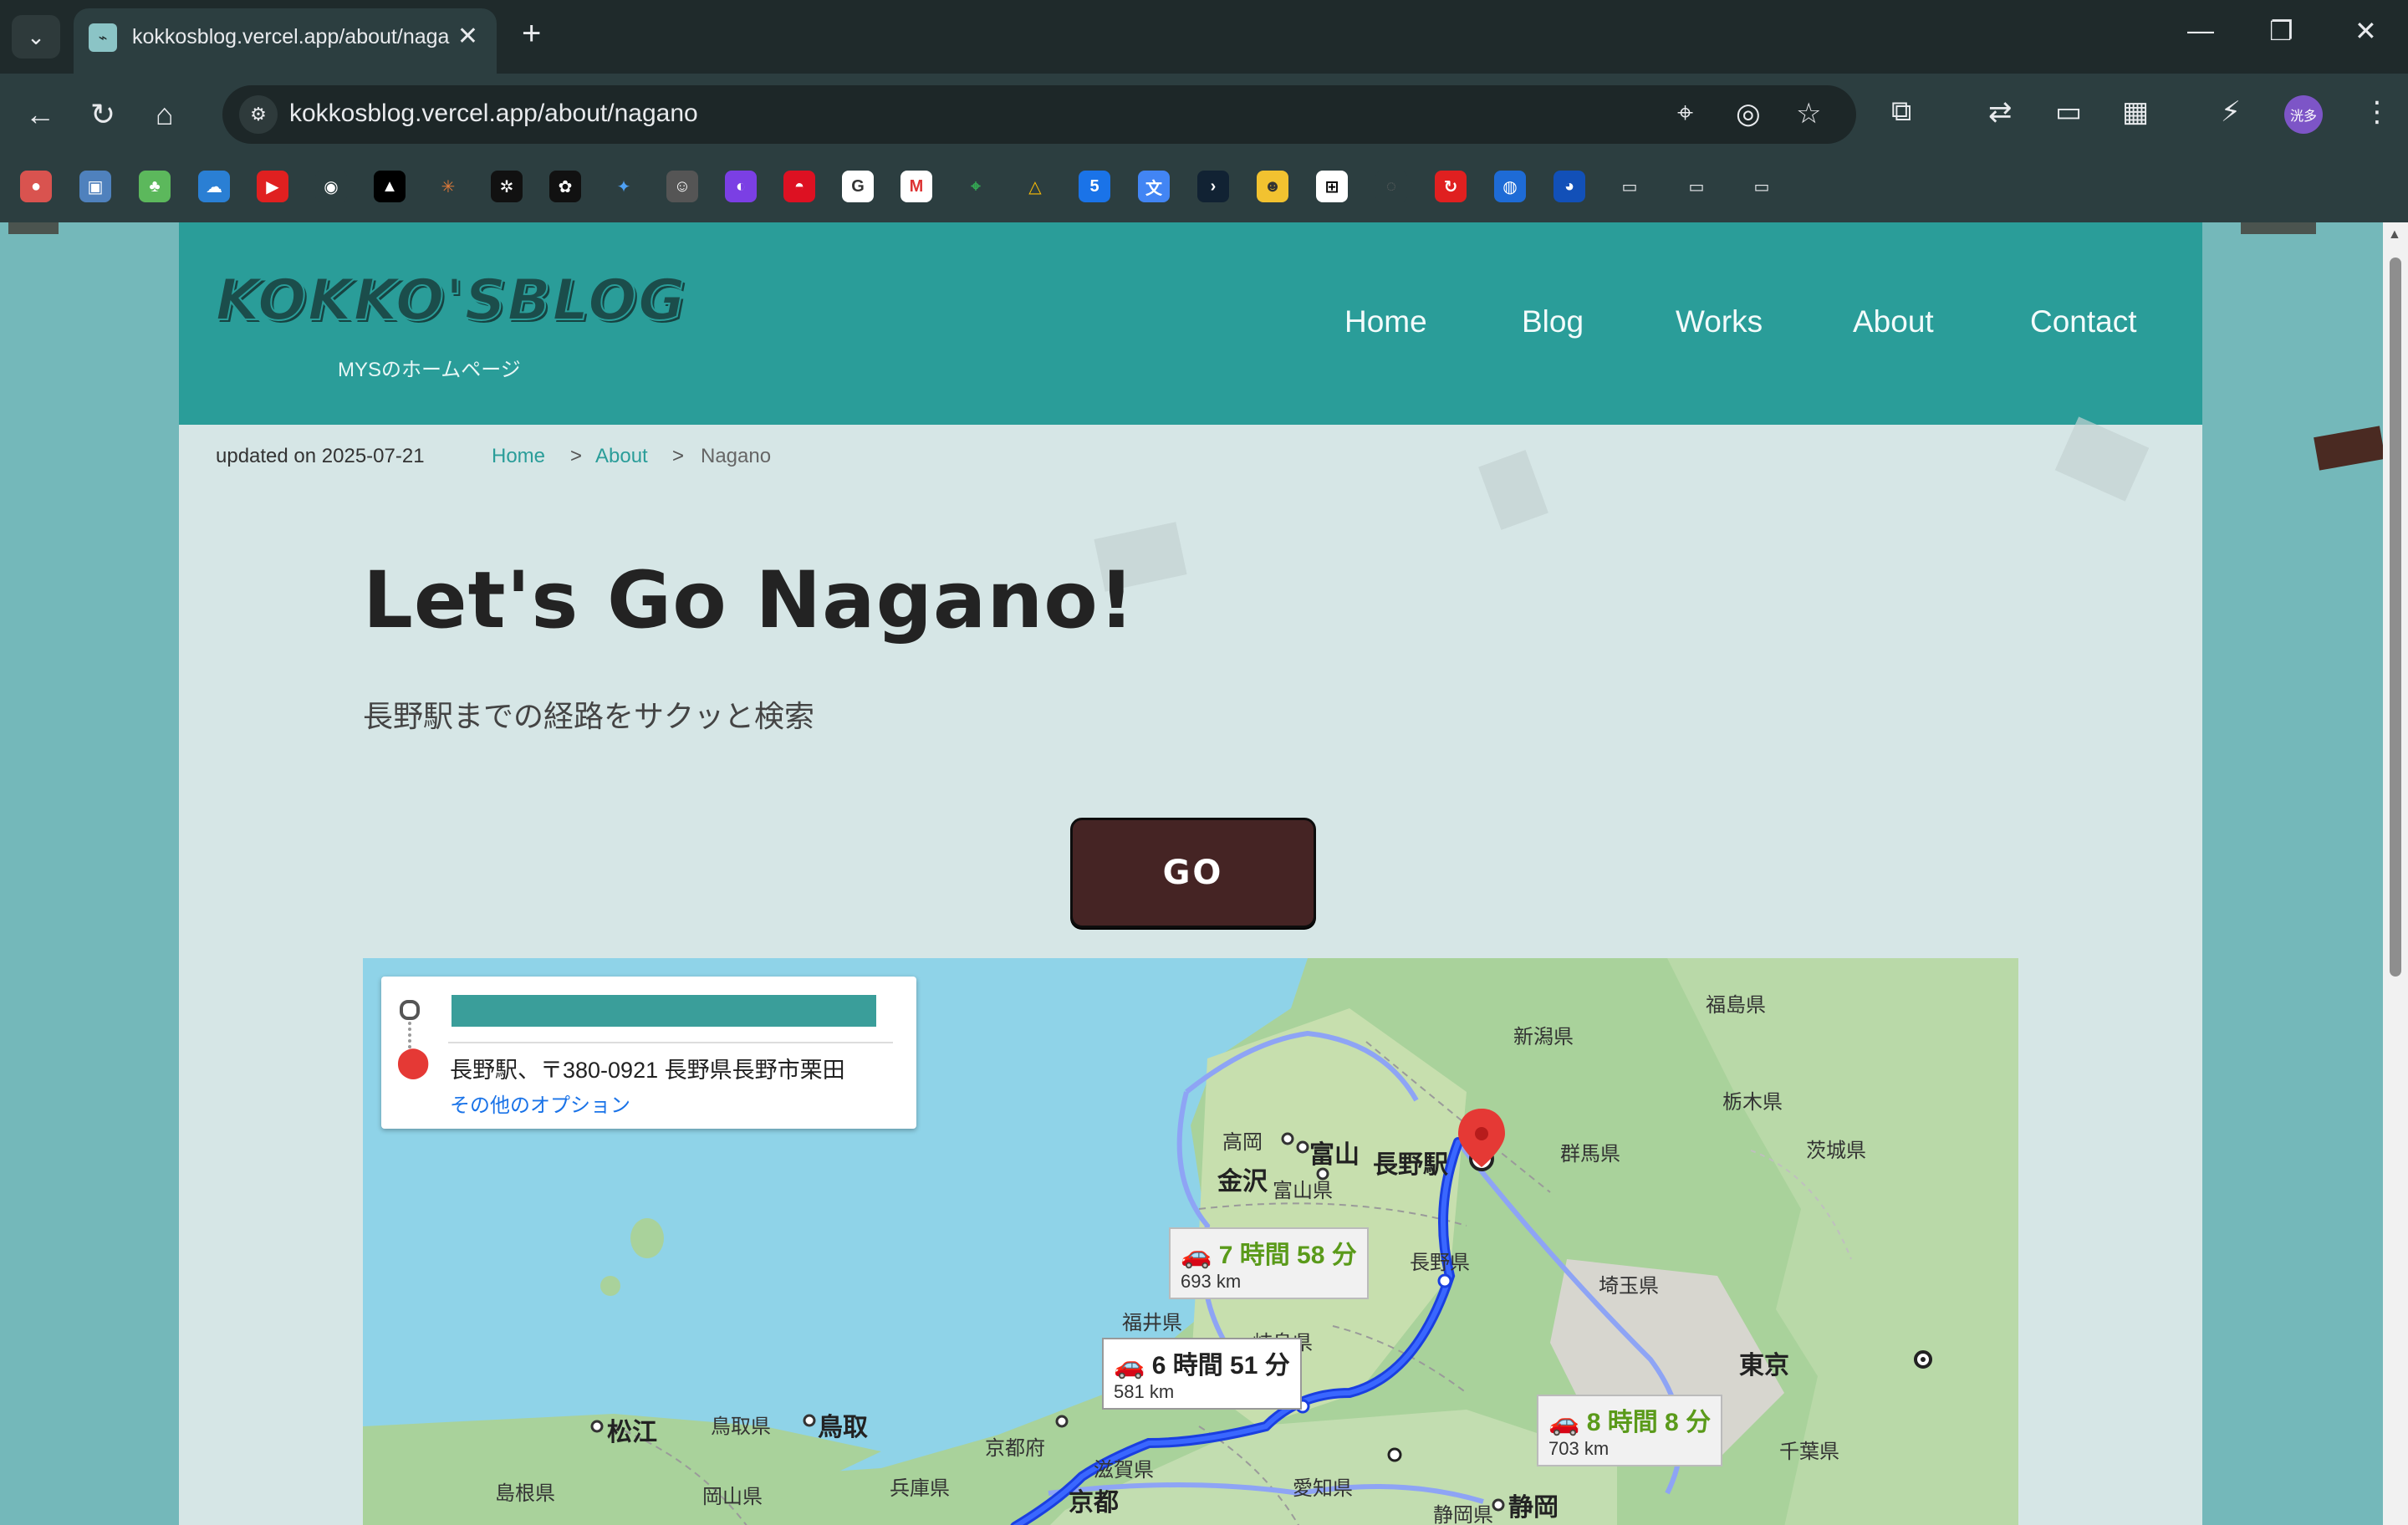 This screenshot has width=2408, height=1525. Describe the element at coordinates (1451, 186) in the screenshot. I see `bookmark-icon: ↻` at that location.